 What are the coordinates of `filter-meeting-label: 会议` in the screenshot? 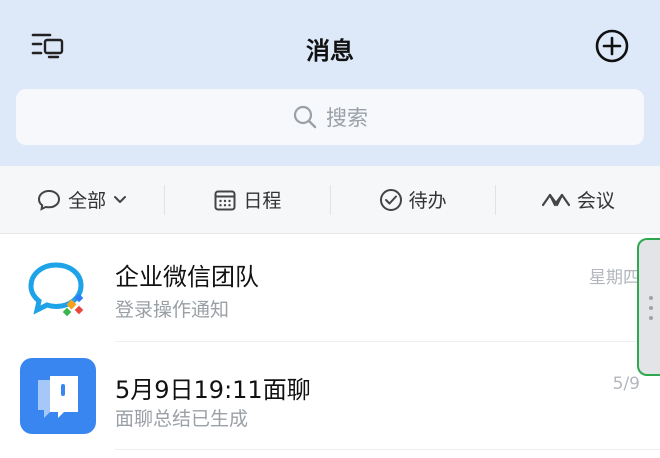 It's located at (595, 201).